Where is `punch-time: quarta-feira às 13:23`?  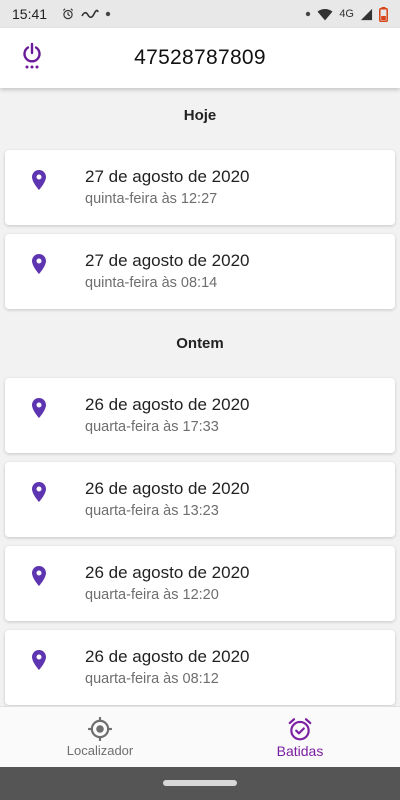
punch-time: quarta-feira às 13:23 is located at coordinates (152, 511).